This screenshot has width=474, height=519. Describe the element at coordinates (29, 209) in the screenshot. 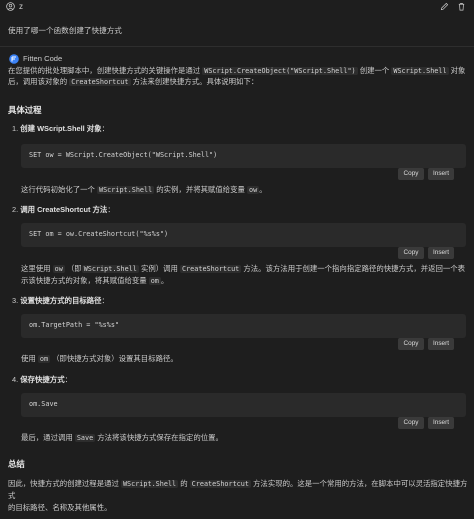

I see `step-title-text: 调用` at that location.